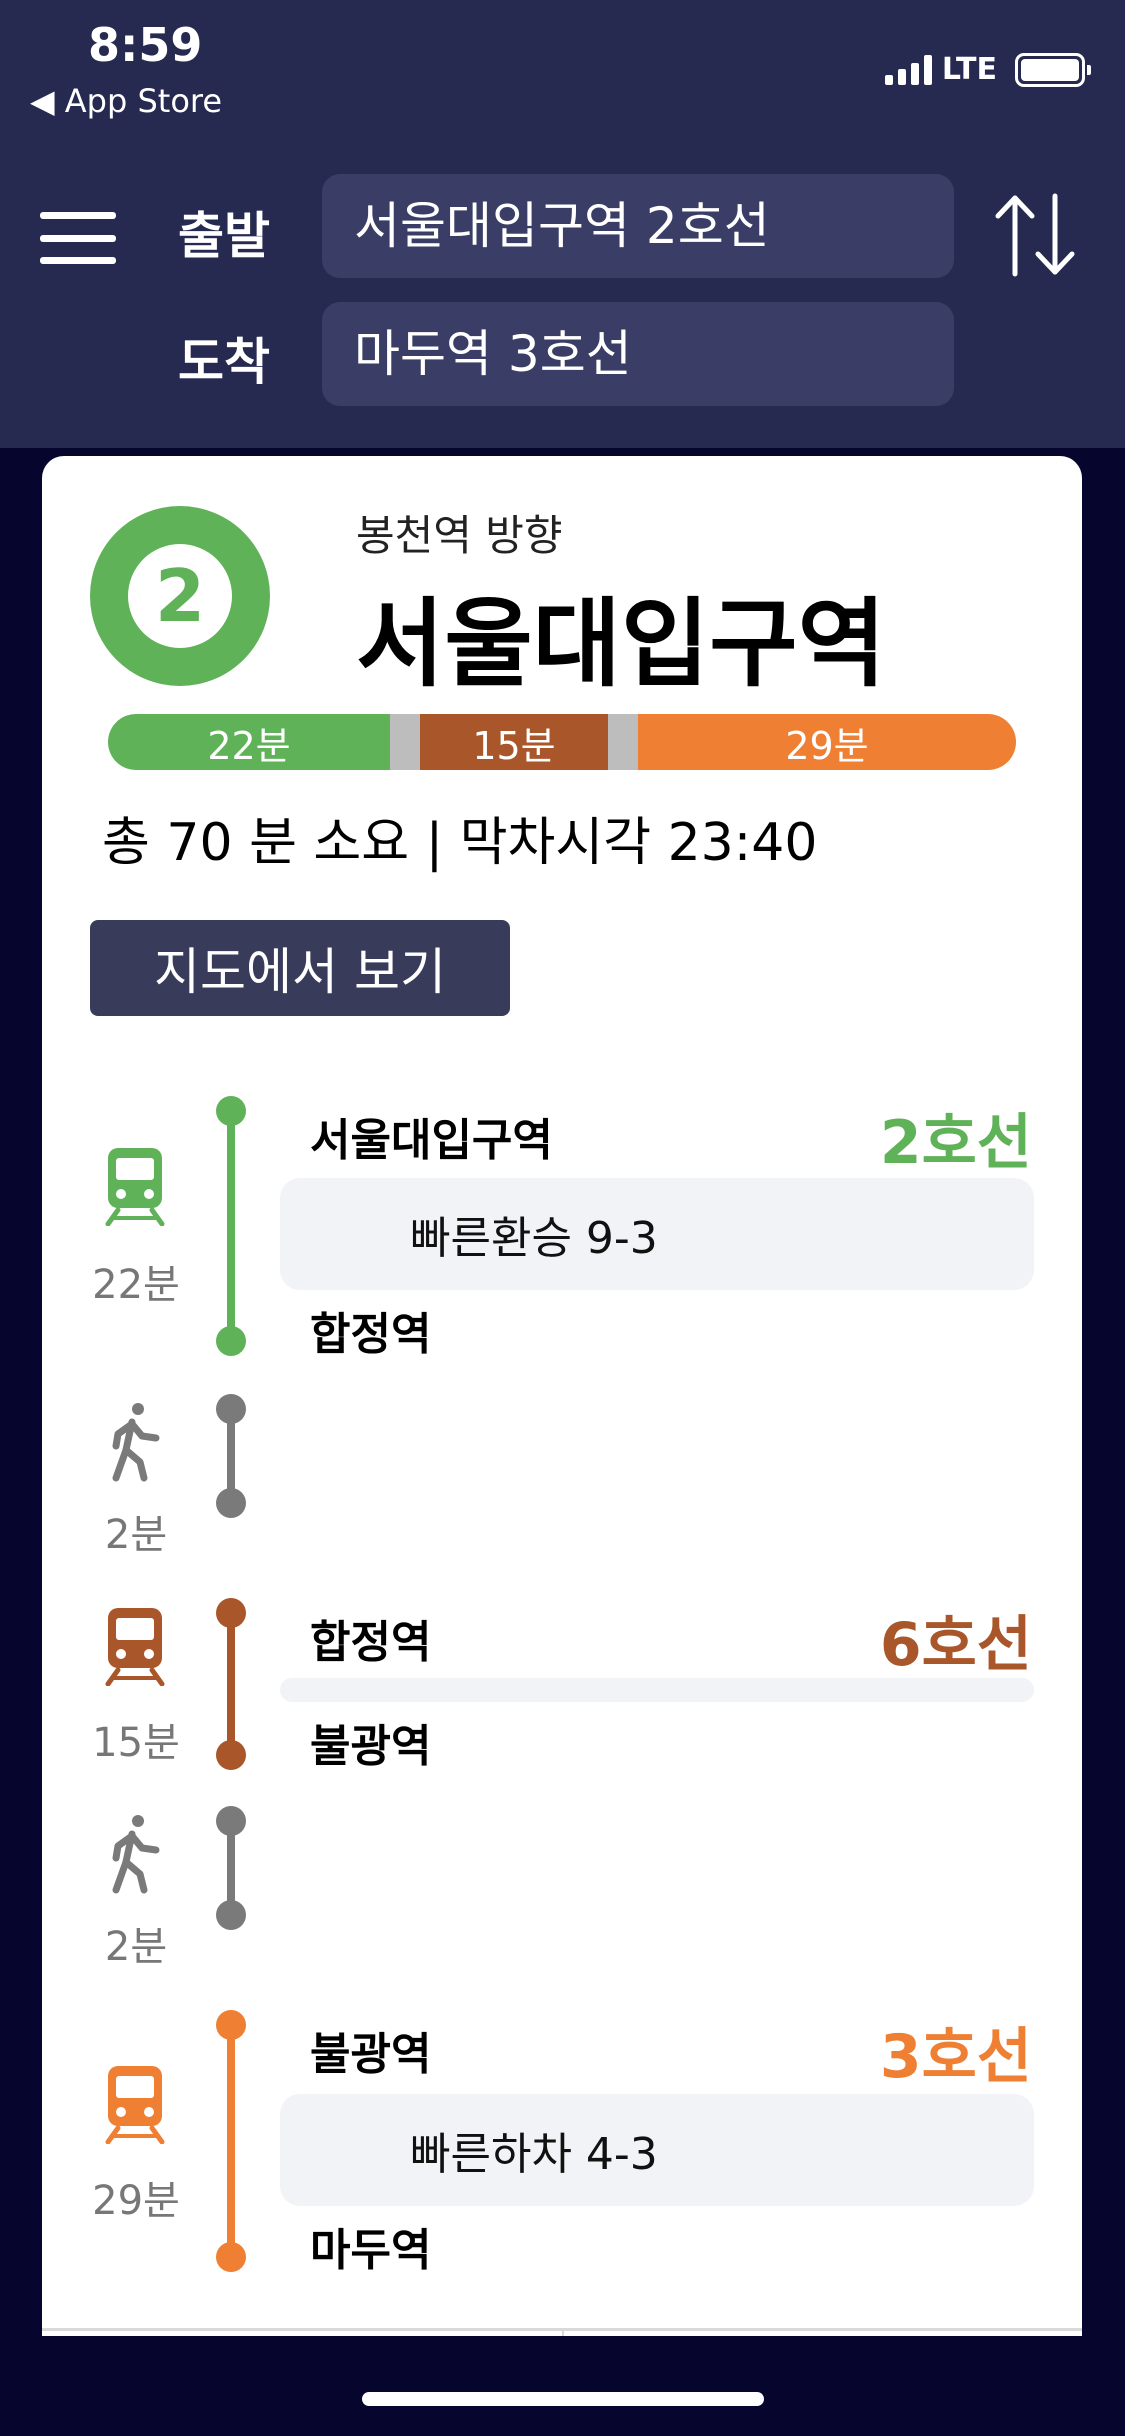  Describe the element at coordinates (563, 2399) in the screenshot. I see `home-indicator` at that location.